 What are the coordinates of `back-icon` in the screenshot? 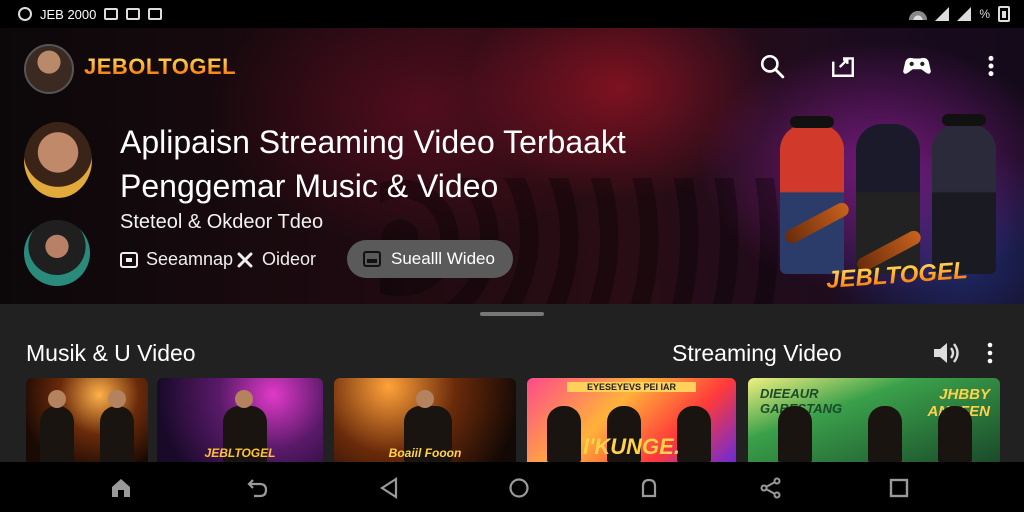 It's located at (257, 488).